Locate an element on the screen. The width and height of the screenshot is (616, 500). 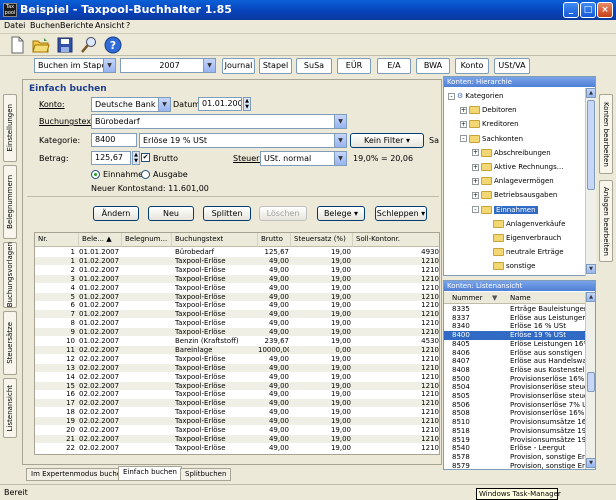
list-item: 8508 Provisionserlöse 16% U is located at coordinates (514, 413).